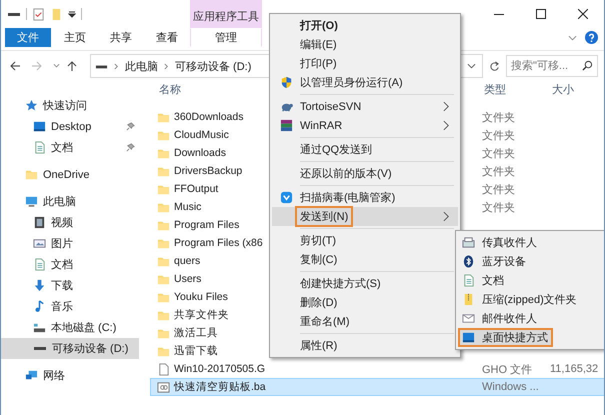 Image resolution: width=605 pixels, height=415 pixels. I want to click on file-size: 11,165,32, so click(574, 369).